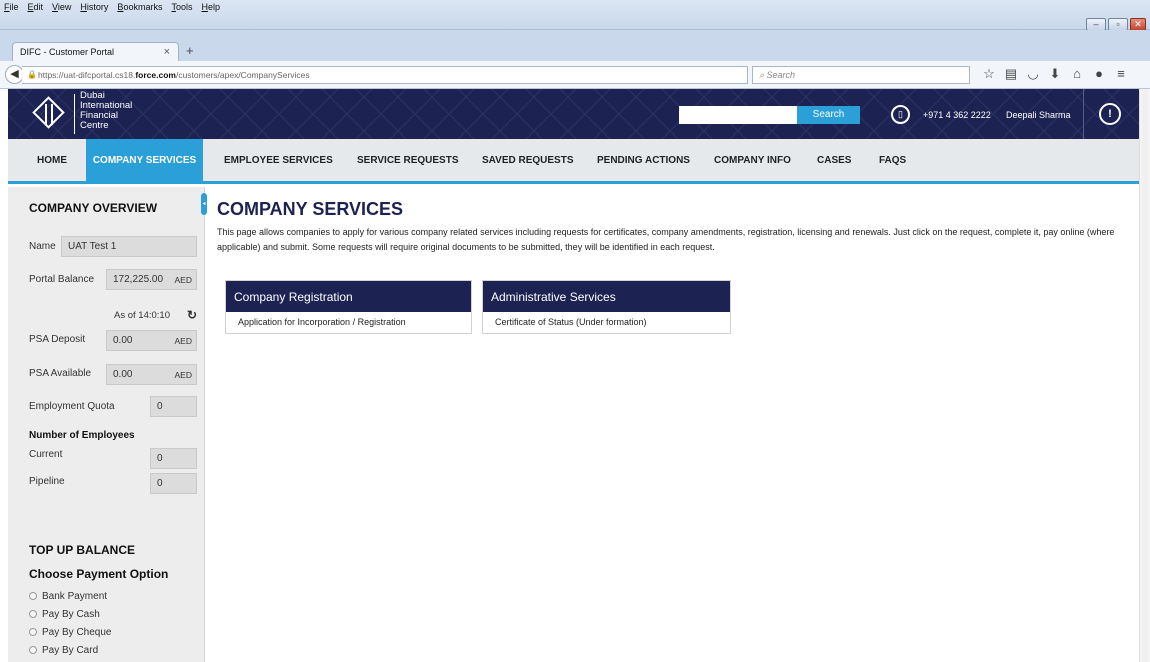  I want to click on user-name: Deepali Sharma, so click(1038, 115).